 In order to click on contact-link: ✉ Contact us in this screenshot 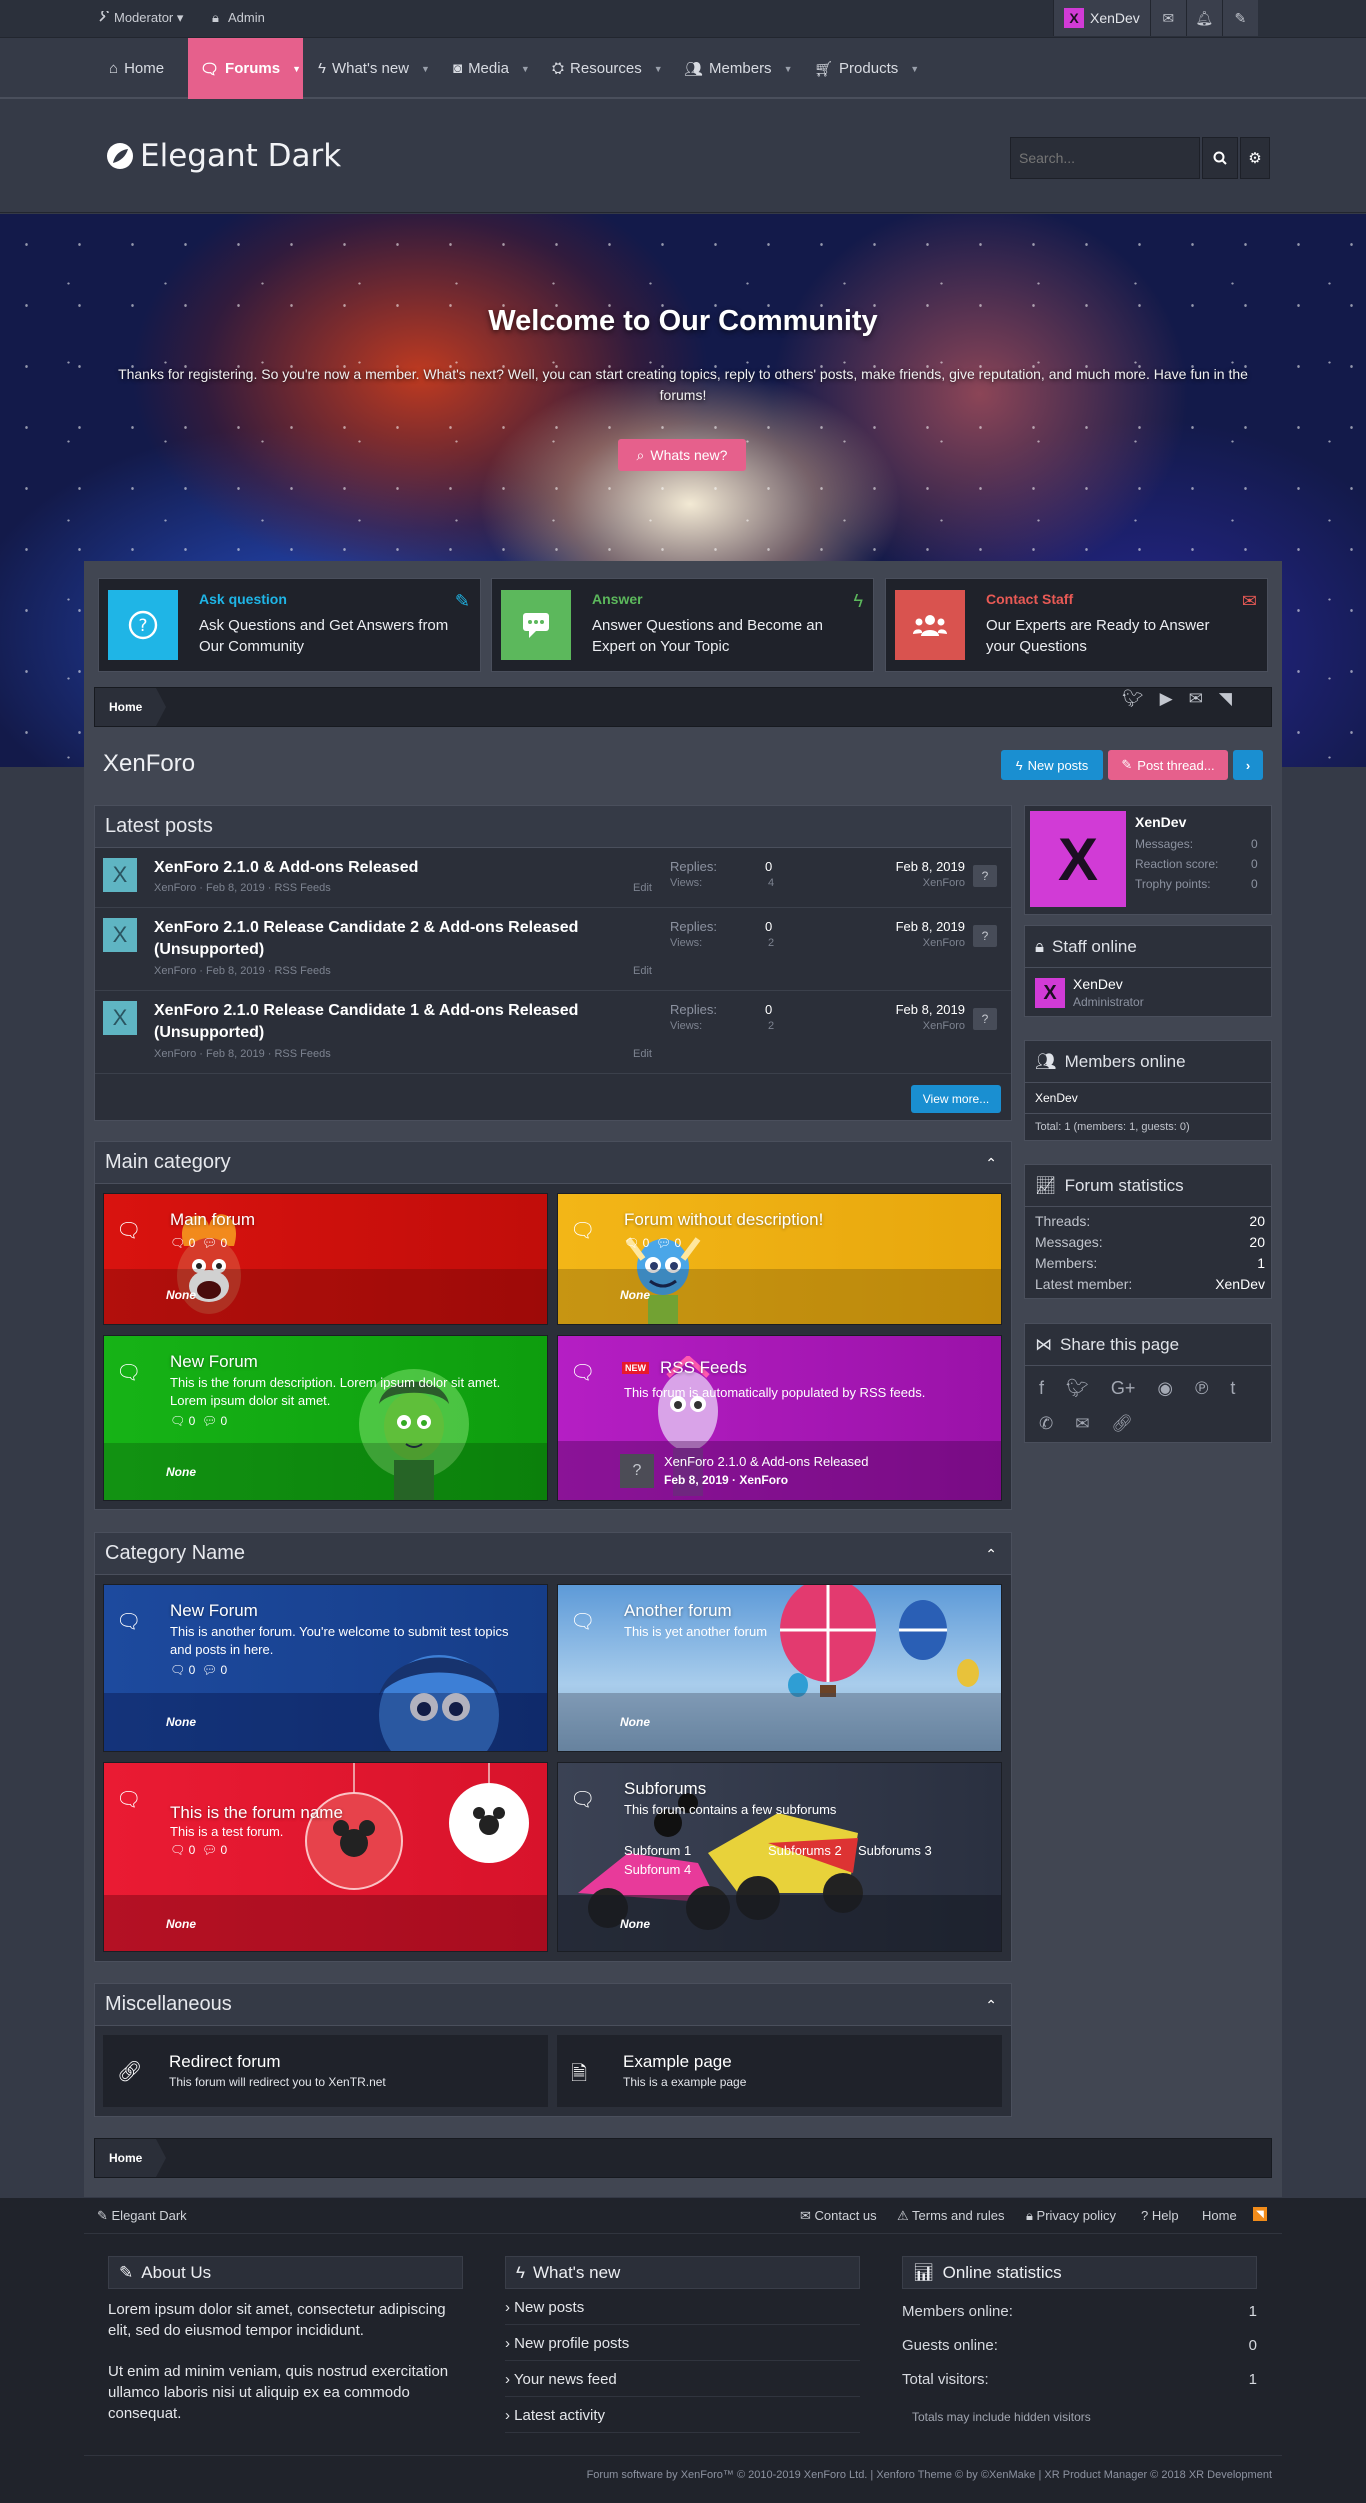, I will do `click(838, 2216)`.